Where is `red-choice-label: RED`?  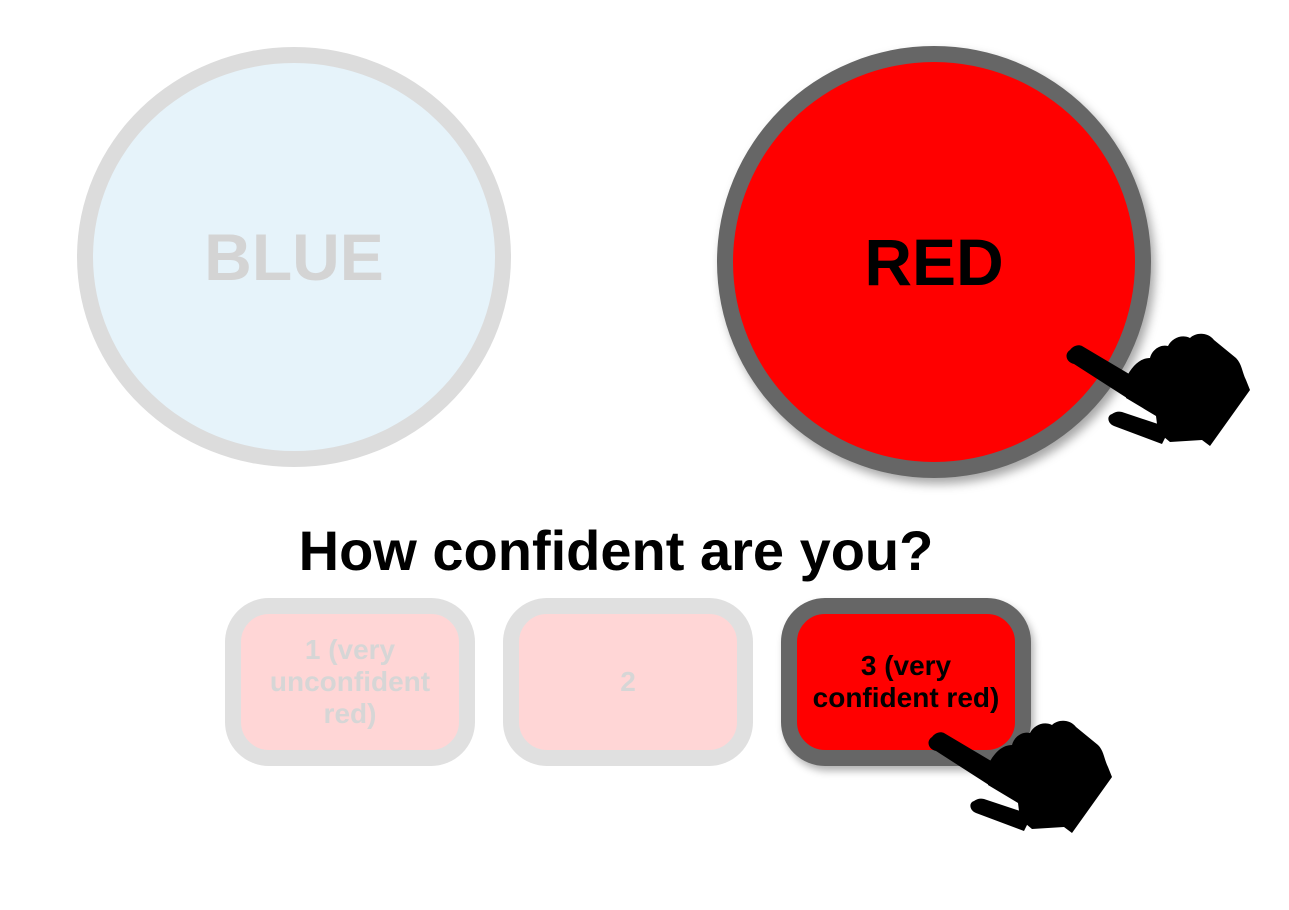 red-choice-label: RED is located at coordinates (934, 262).